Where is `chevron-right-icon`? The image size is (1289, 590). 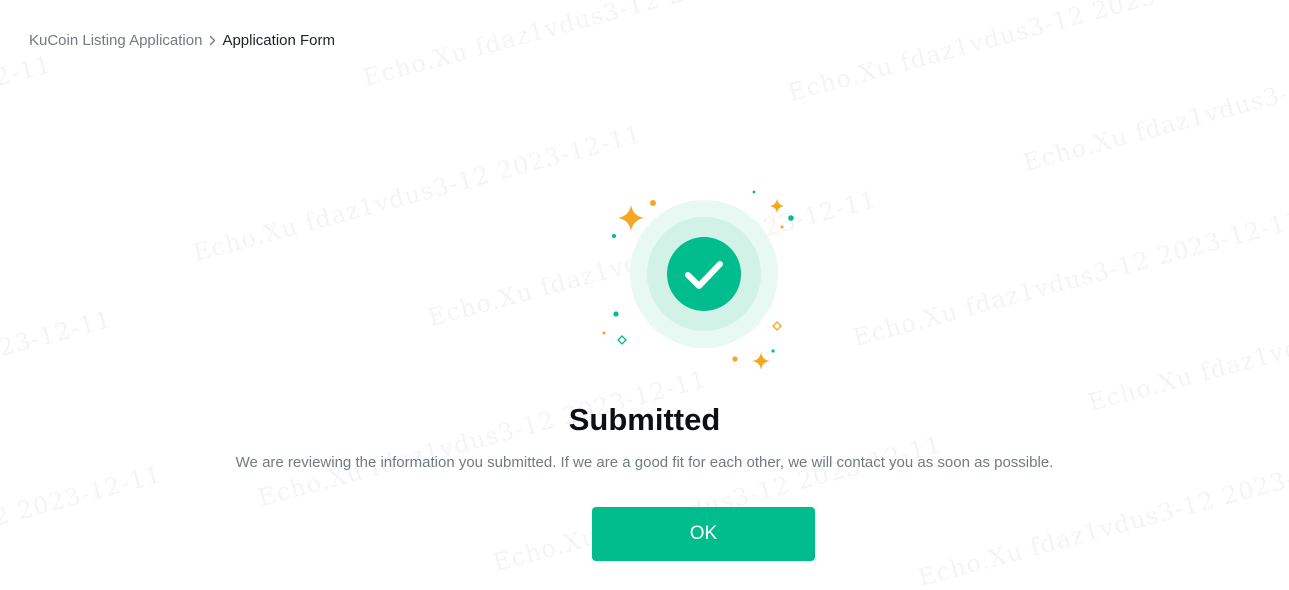
chevron-right-icon is located at coordinates (212, 40).